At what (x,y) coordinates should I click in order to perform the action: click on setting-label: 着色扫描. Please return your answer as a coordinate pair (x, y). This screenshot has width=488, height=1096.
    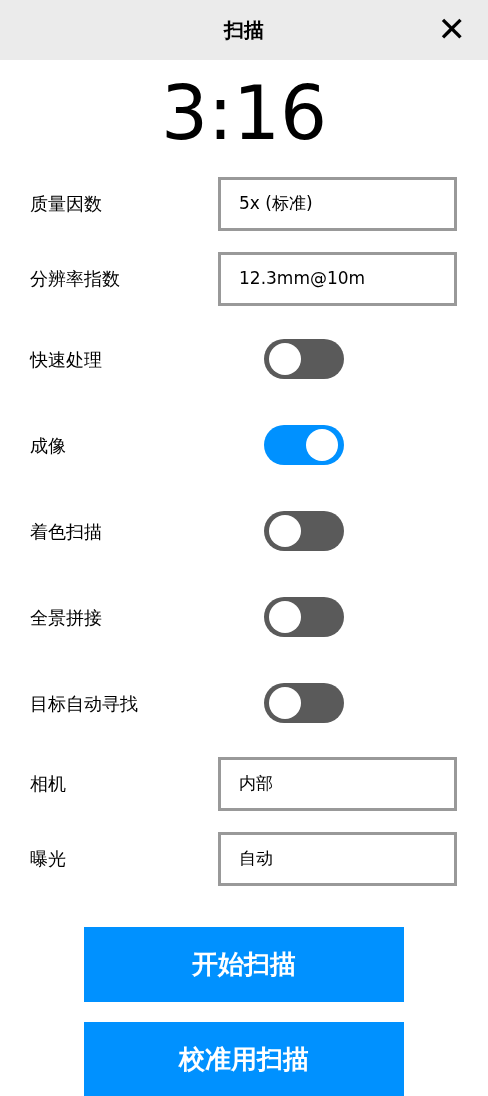
    Looking at the image, I should click on (66, 531).